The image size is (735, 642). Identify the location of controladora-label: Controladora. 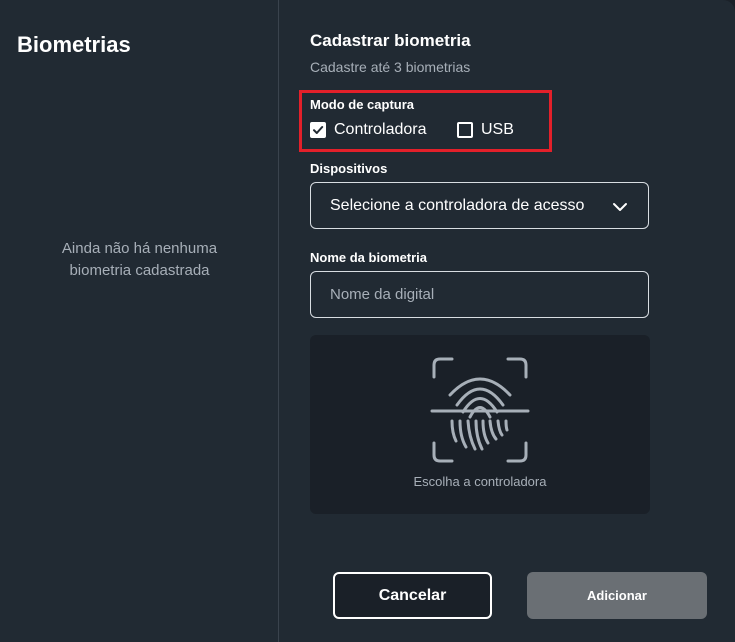
(380, 129).